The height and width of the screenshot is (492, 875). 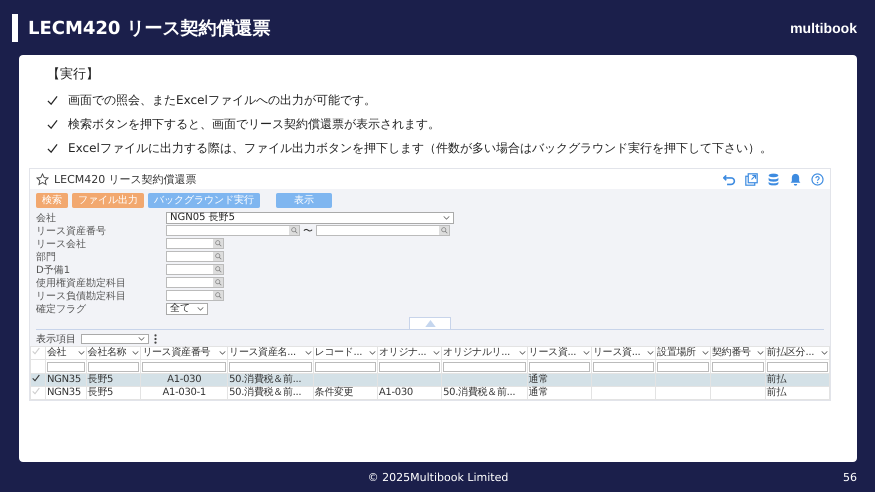 I want to click on field-label: 使用権資産勘定科目, so click(x=81, y=283).